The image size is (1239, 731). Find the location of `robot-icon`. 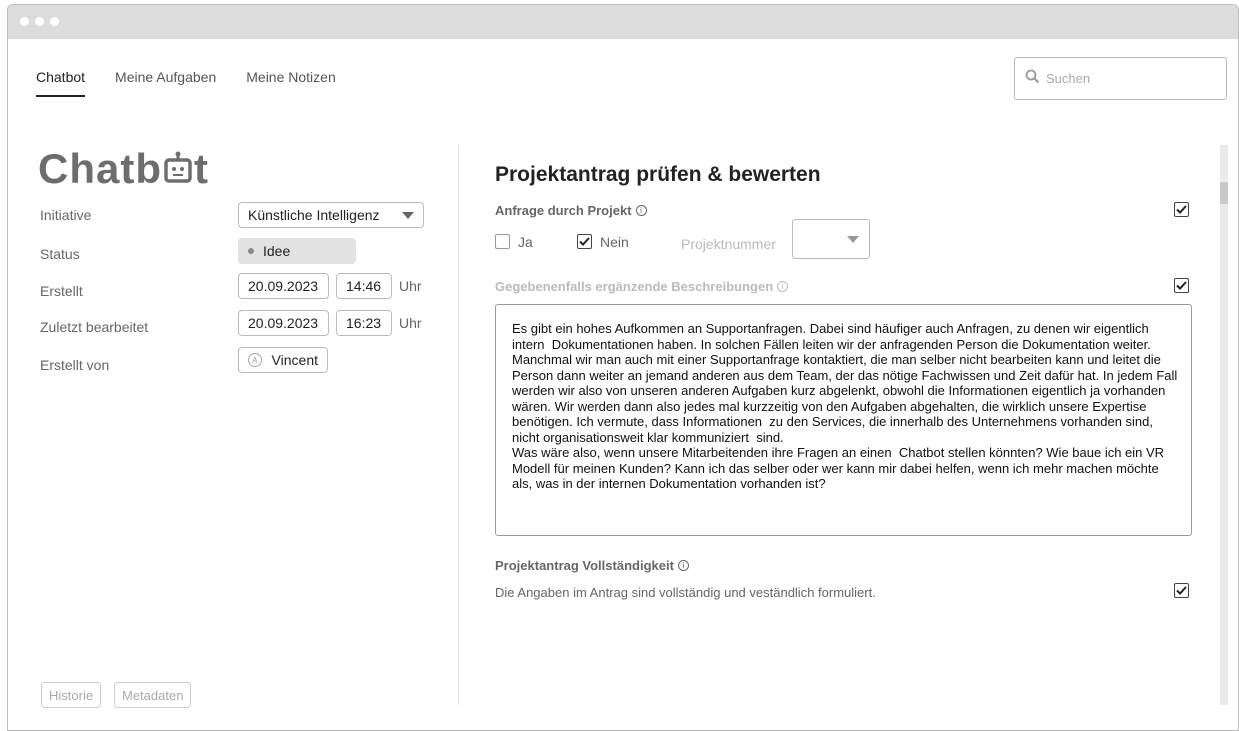

robot-icon is located at coordinates (178, 169).